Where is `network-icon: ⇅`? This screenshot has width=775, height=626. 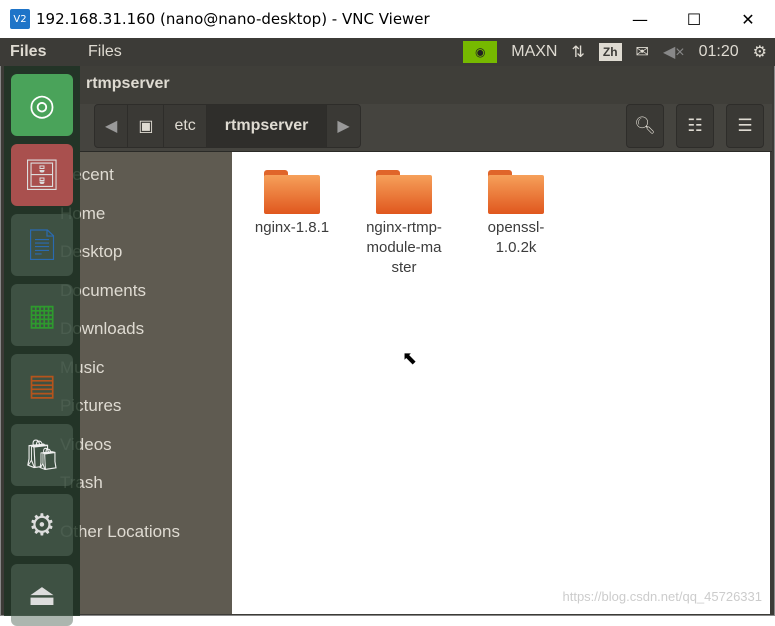
network-icon: ⇅ is located at coordinates (577, 52).